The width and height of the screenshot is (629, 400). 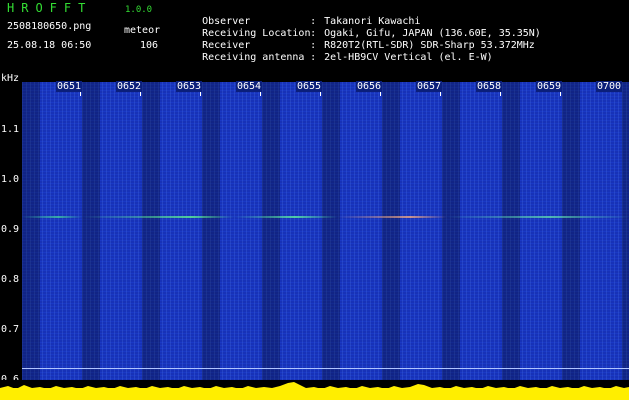 What do you see at coordinates (249, 86) in the screenshot?
I see `time-label: 0654` at bounding box center [249, 86].